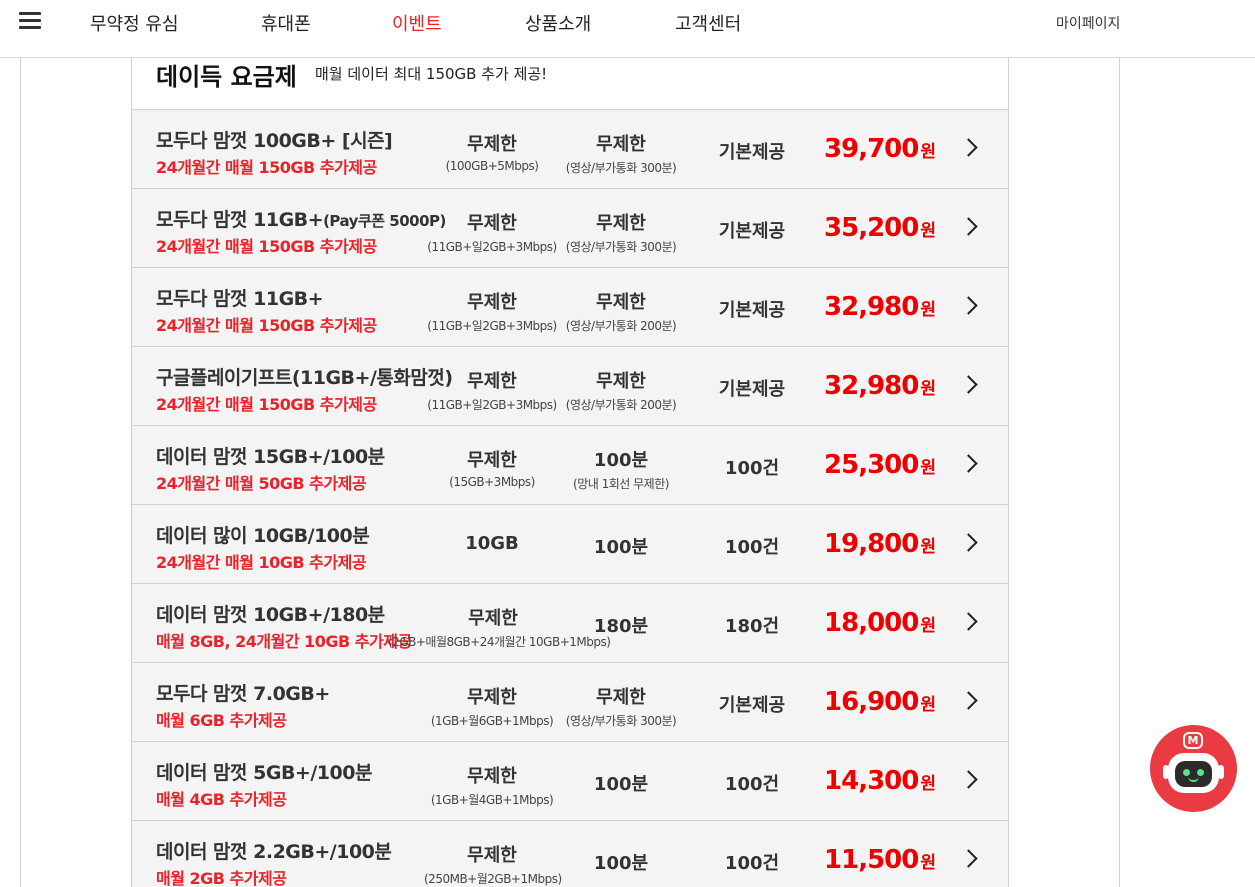 This screenshot has width=1255, height=887. Describe the element at coordinates (243, 694) in the screenshot. I see `plan-name: 모두다 맘껏 7.0GB+` at that location.